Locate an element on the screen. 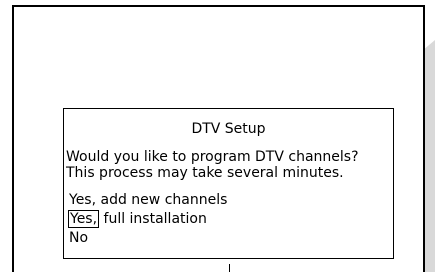 This screenshot has height=272, width=435. option-label: No is located at coordinates (79, 238).